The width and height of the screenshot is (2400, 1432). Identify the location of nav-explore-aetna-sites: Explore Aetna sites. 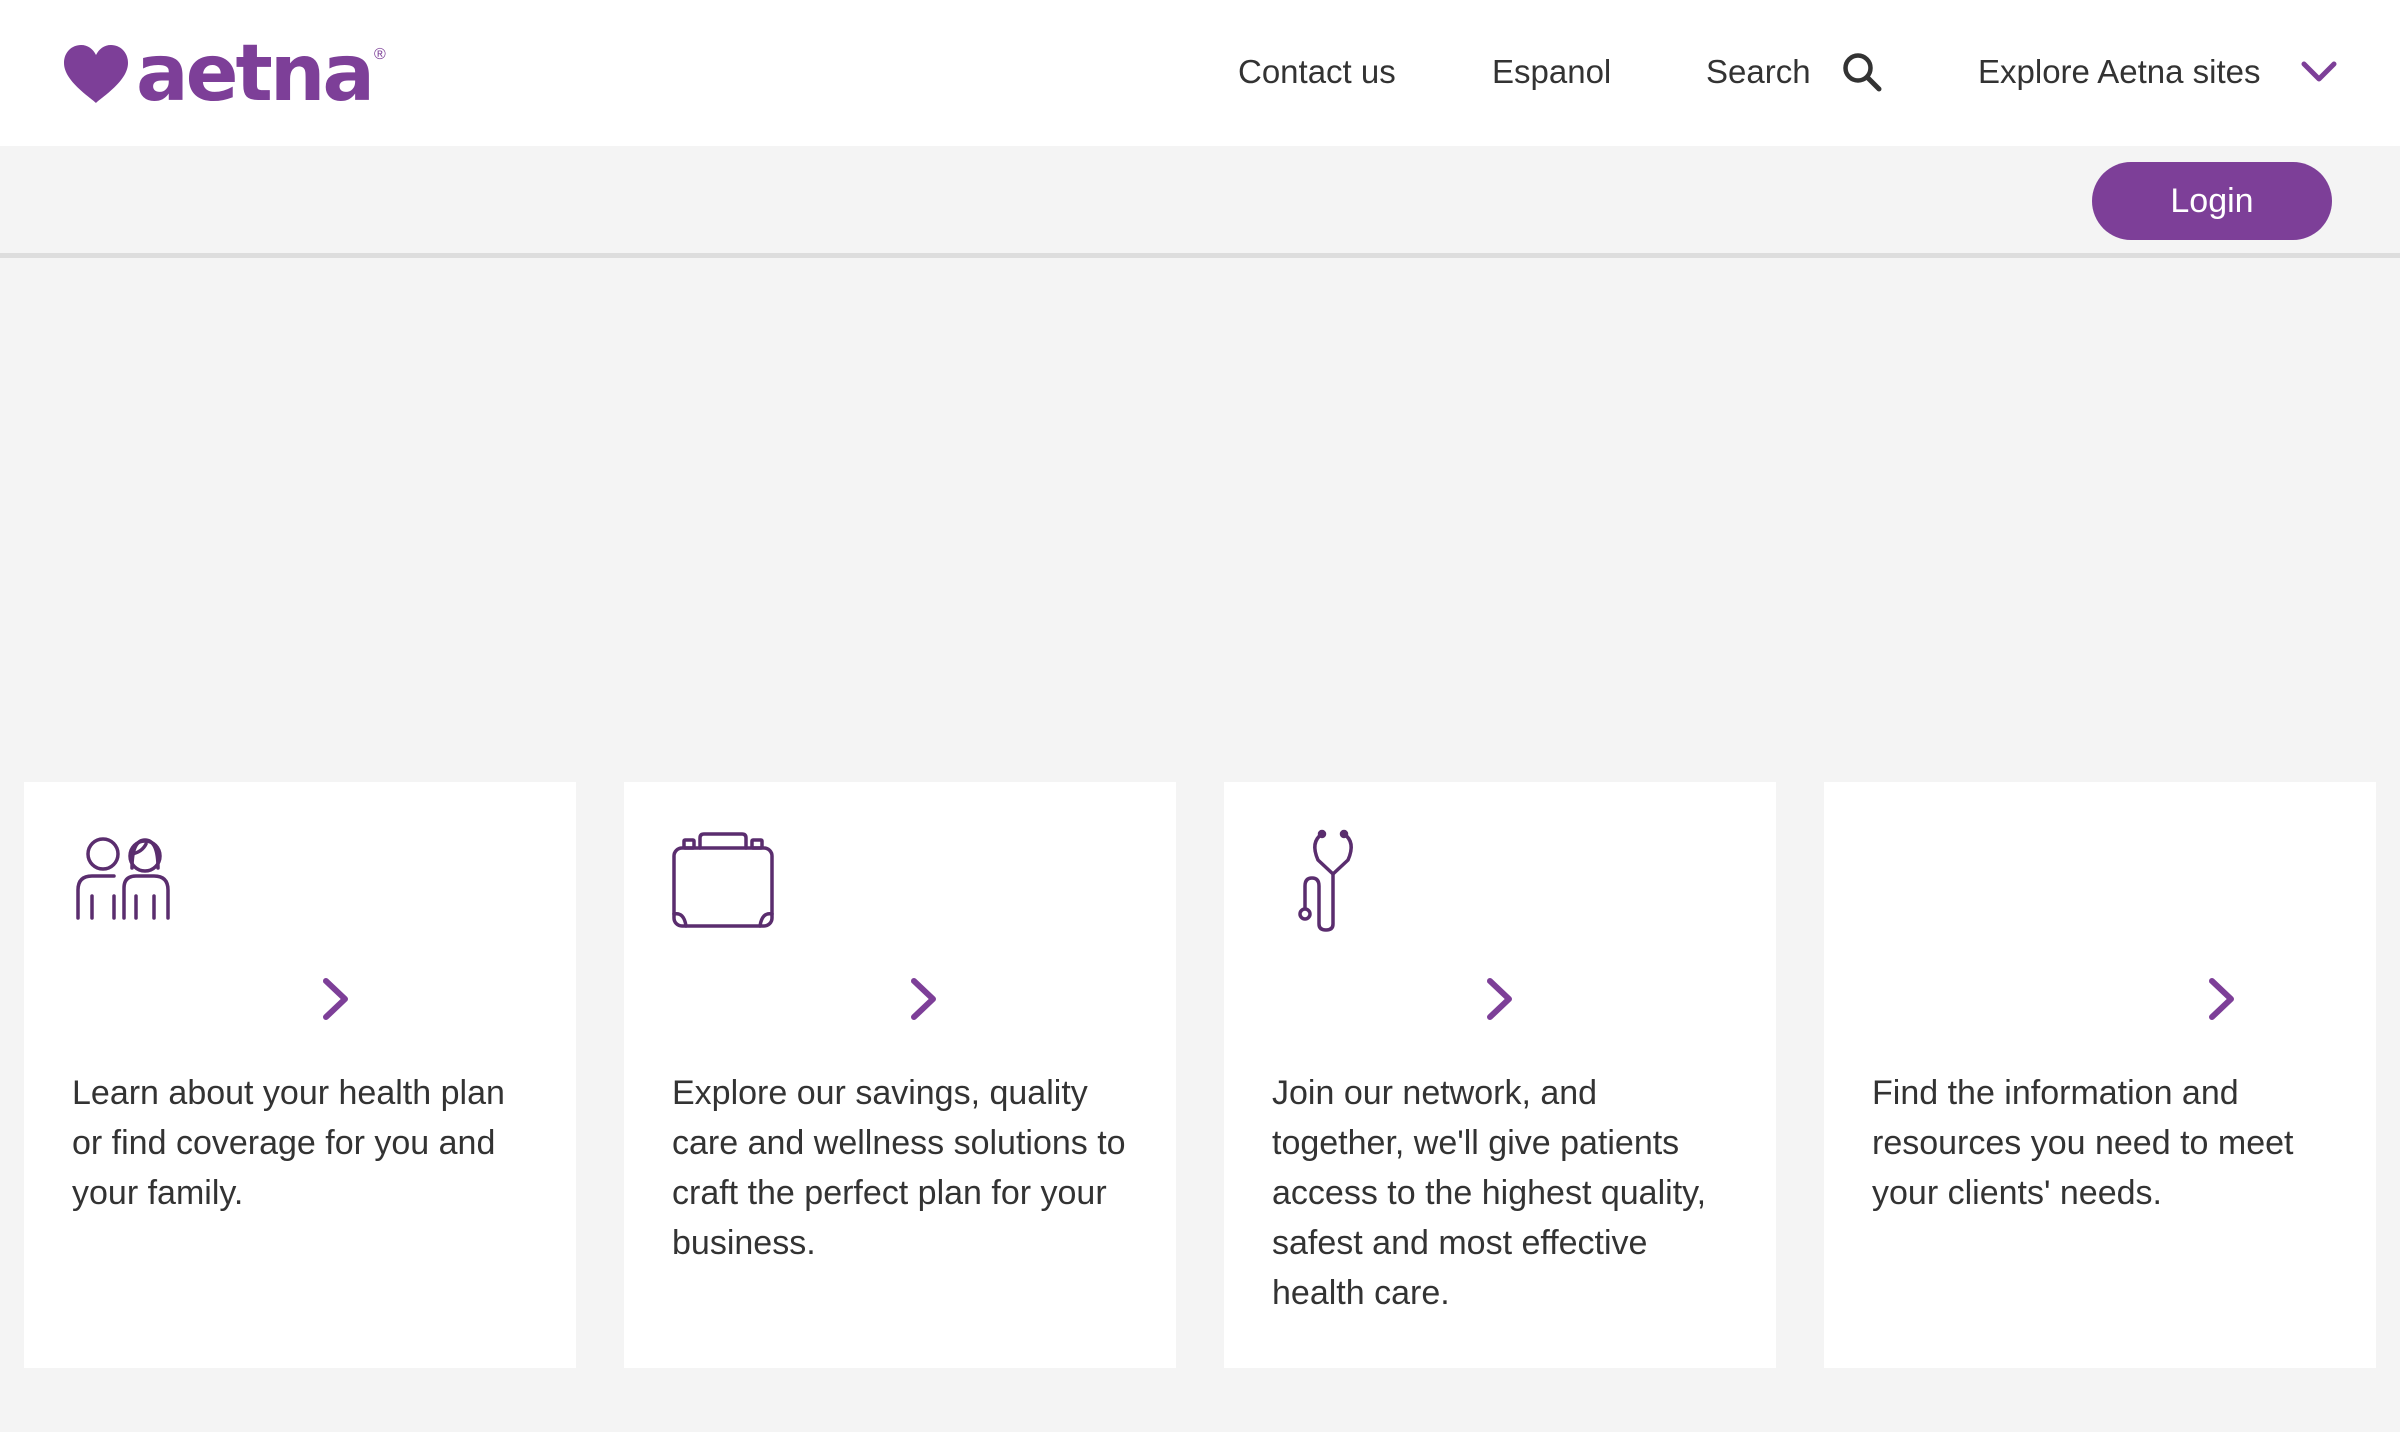
(2157, 72).